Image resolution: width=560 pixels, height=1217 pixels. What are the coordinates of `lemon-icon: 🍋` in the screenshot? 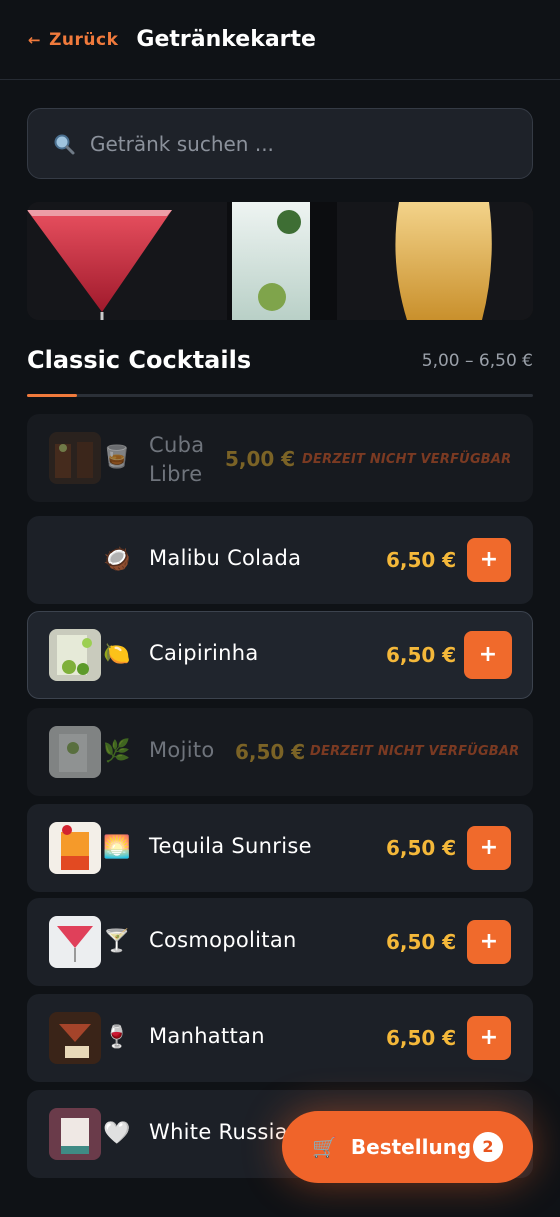 It's located at (117, 654).